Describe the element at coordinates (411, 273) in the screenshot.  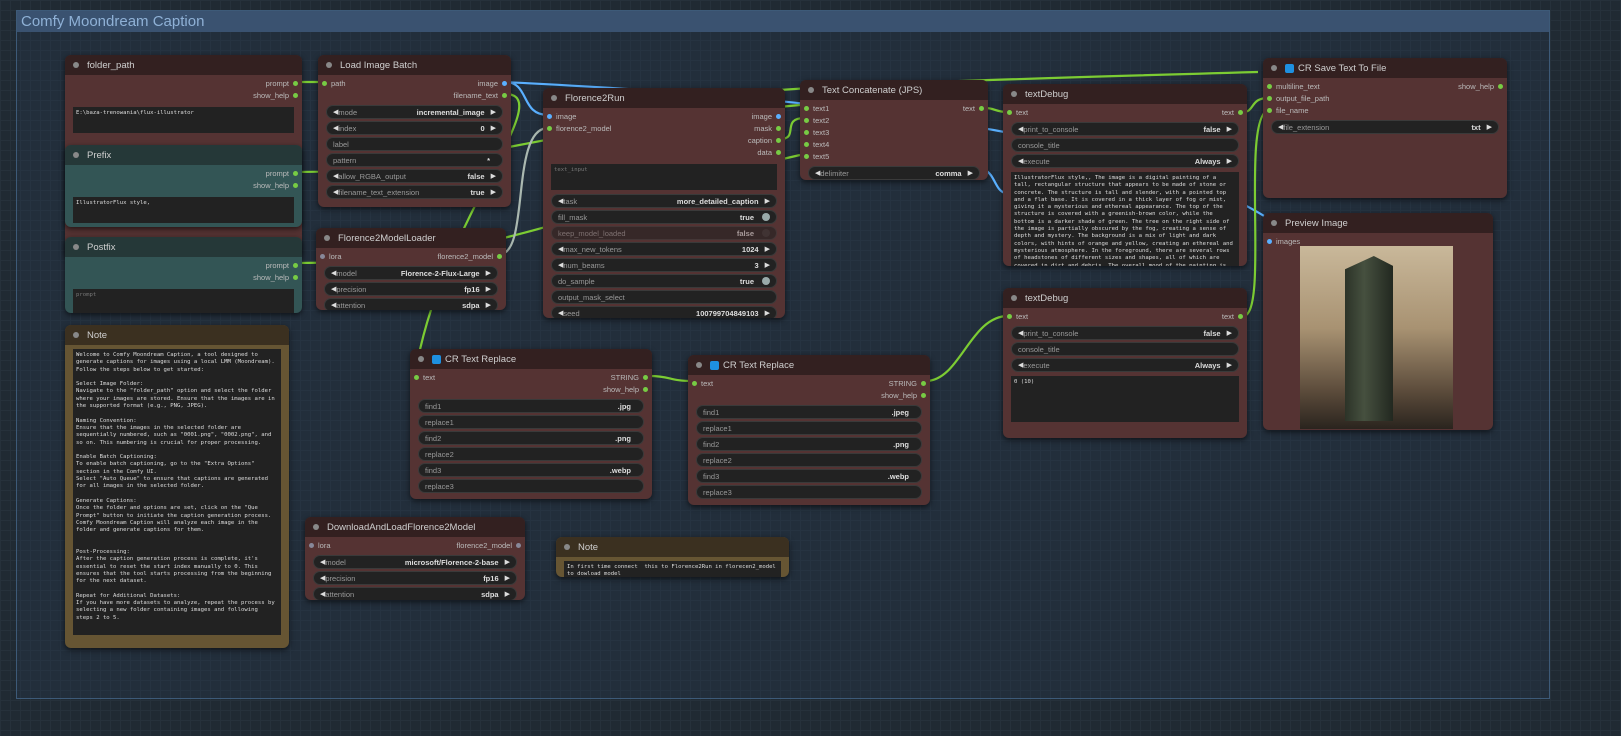
I see `widget-model: ◀ model Florence-2-Flux-Large ▶` at that location.